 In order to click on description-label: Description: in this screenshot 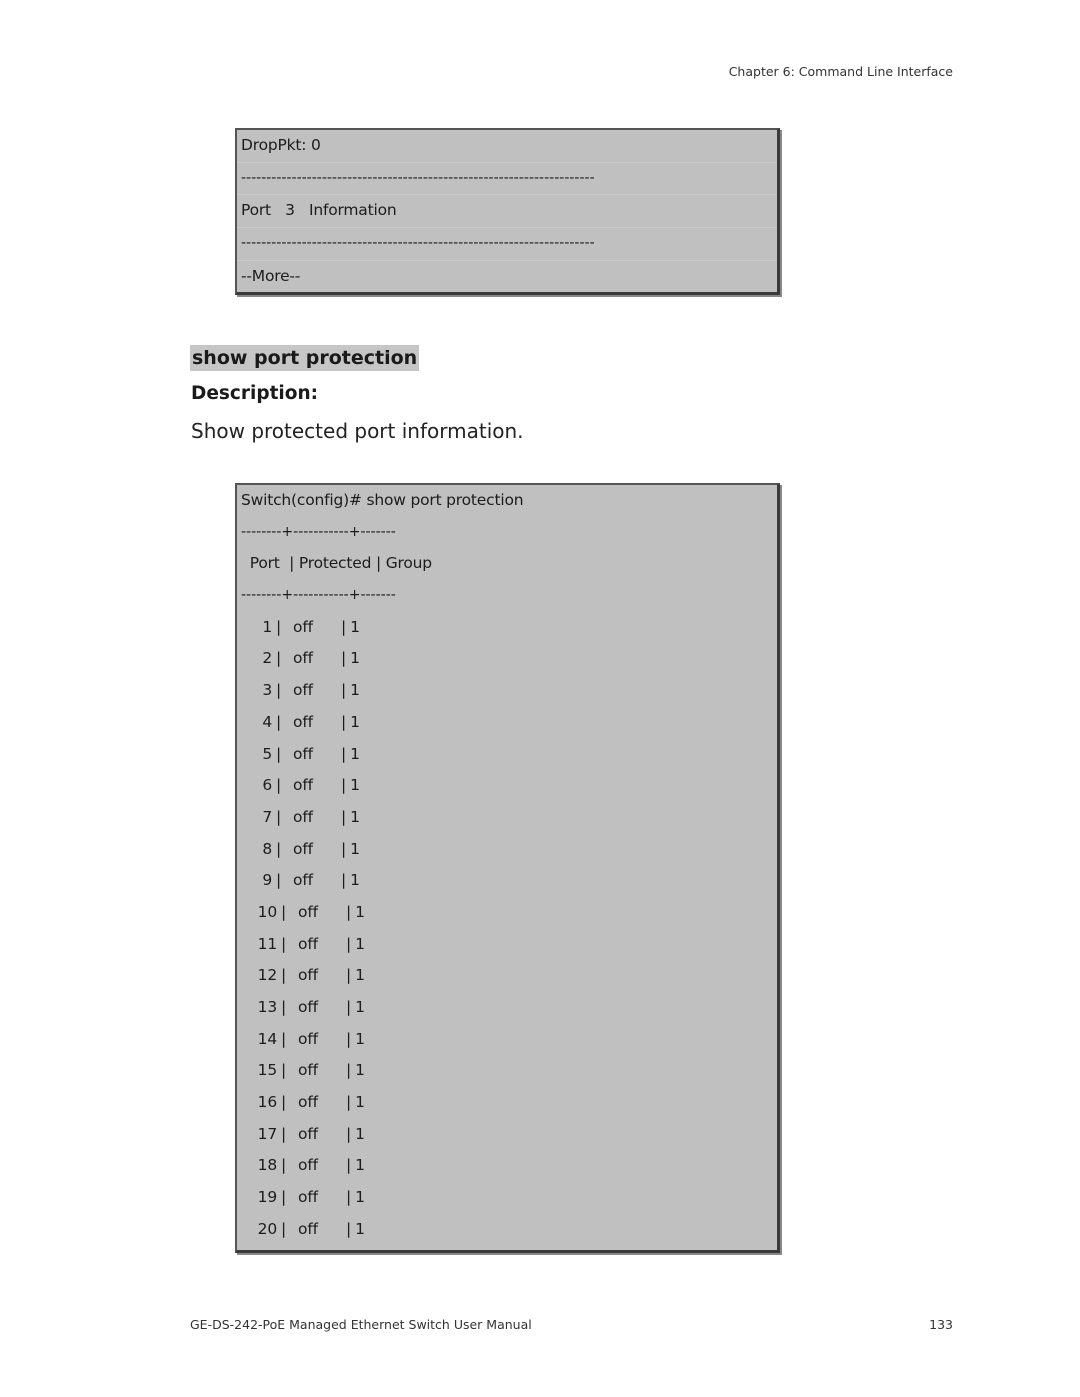, I will do `click(255, 393)`.